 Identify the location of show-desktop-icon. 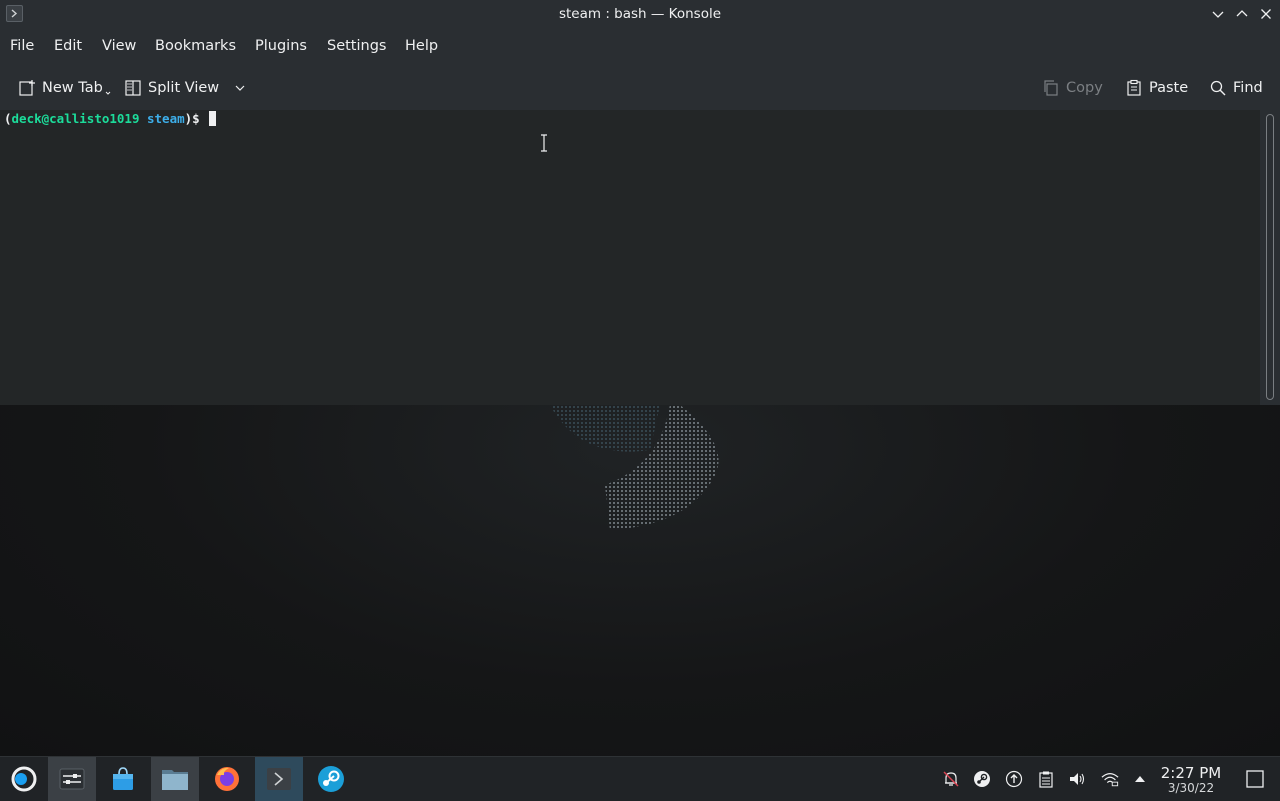
(1255, 779).